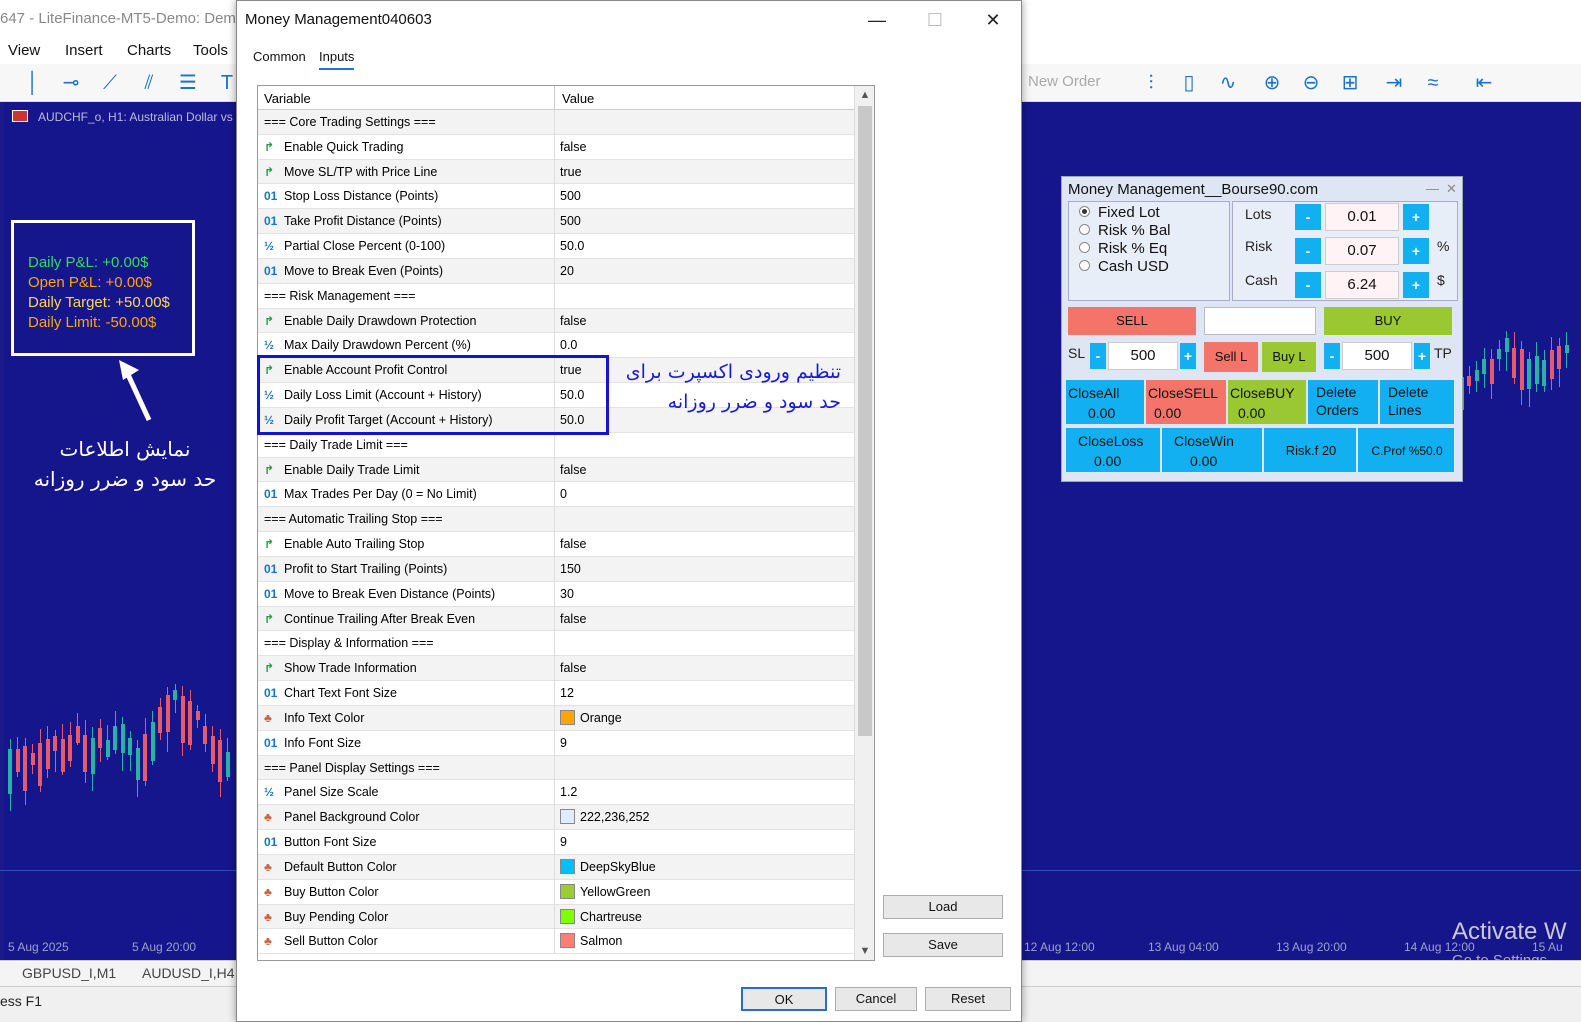 The width and height of the screenshot is (1581, 1022). What do you see at coordinates (556, 818) in the screenshot?
I see `table-row: ♣ Panel Background Color 222,236,252` at bounding box center [556, 818].